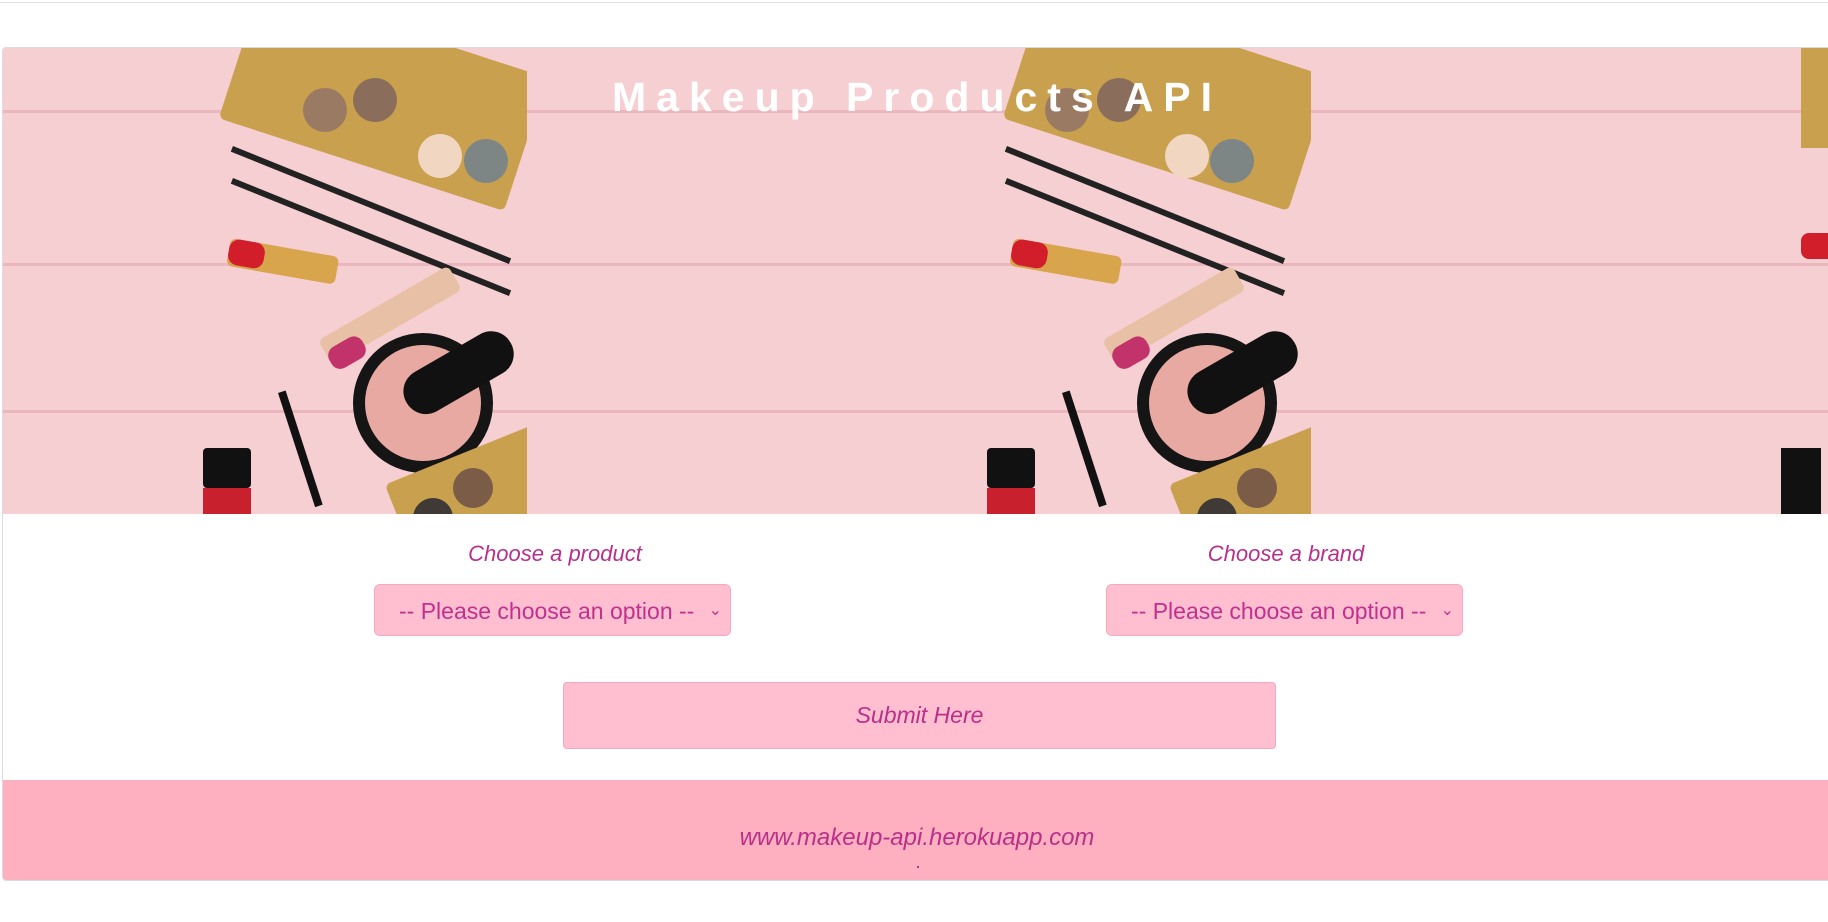 This screenshot has width=1828, height=922. Describe the element at coordinates (547, 611) in the screenshot. I see `product-select-value: -- Please choose an option --` at that location.